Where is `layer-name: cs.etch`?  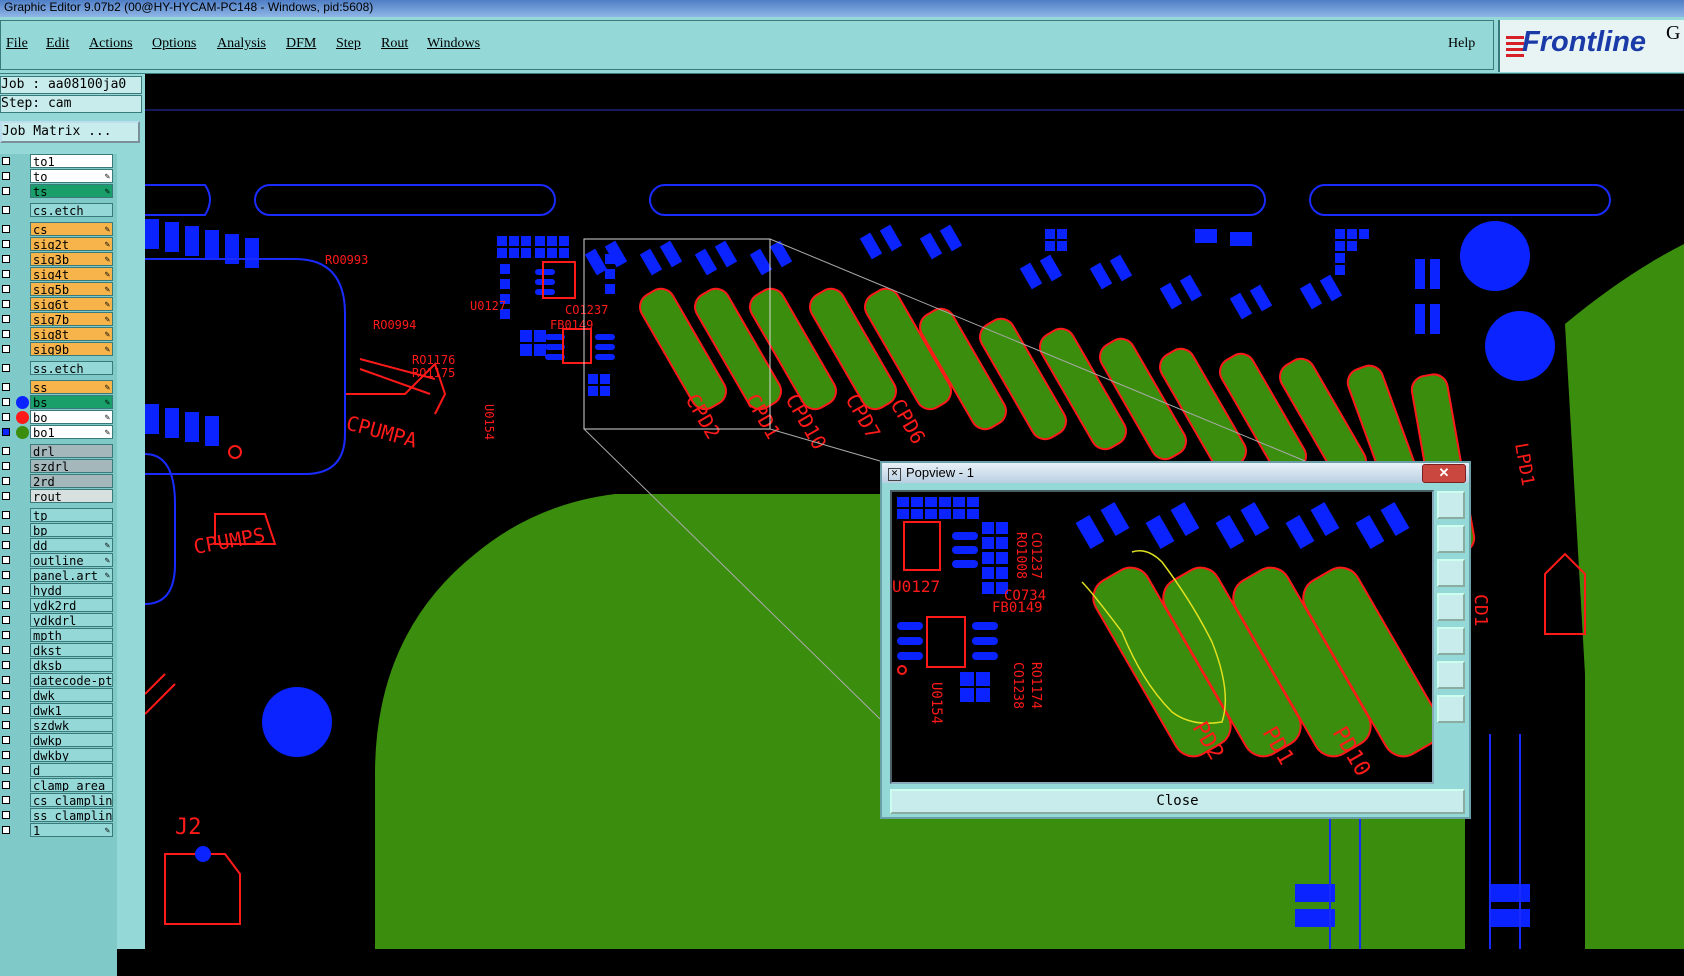
layer-name: cs.etch is located at coordinates (71, 210).